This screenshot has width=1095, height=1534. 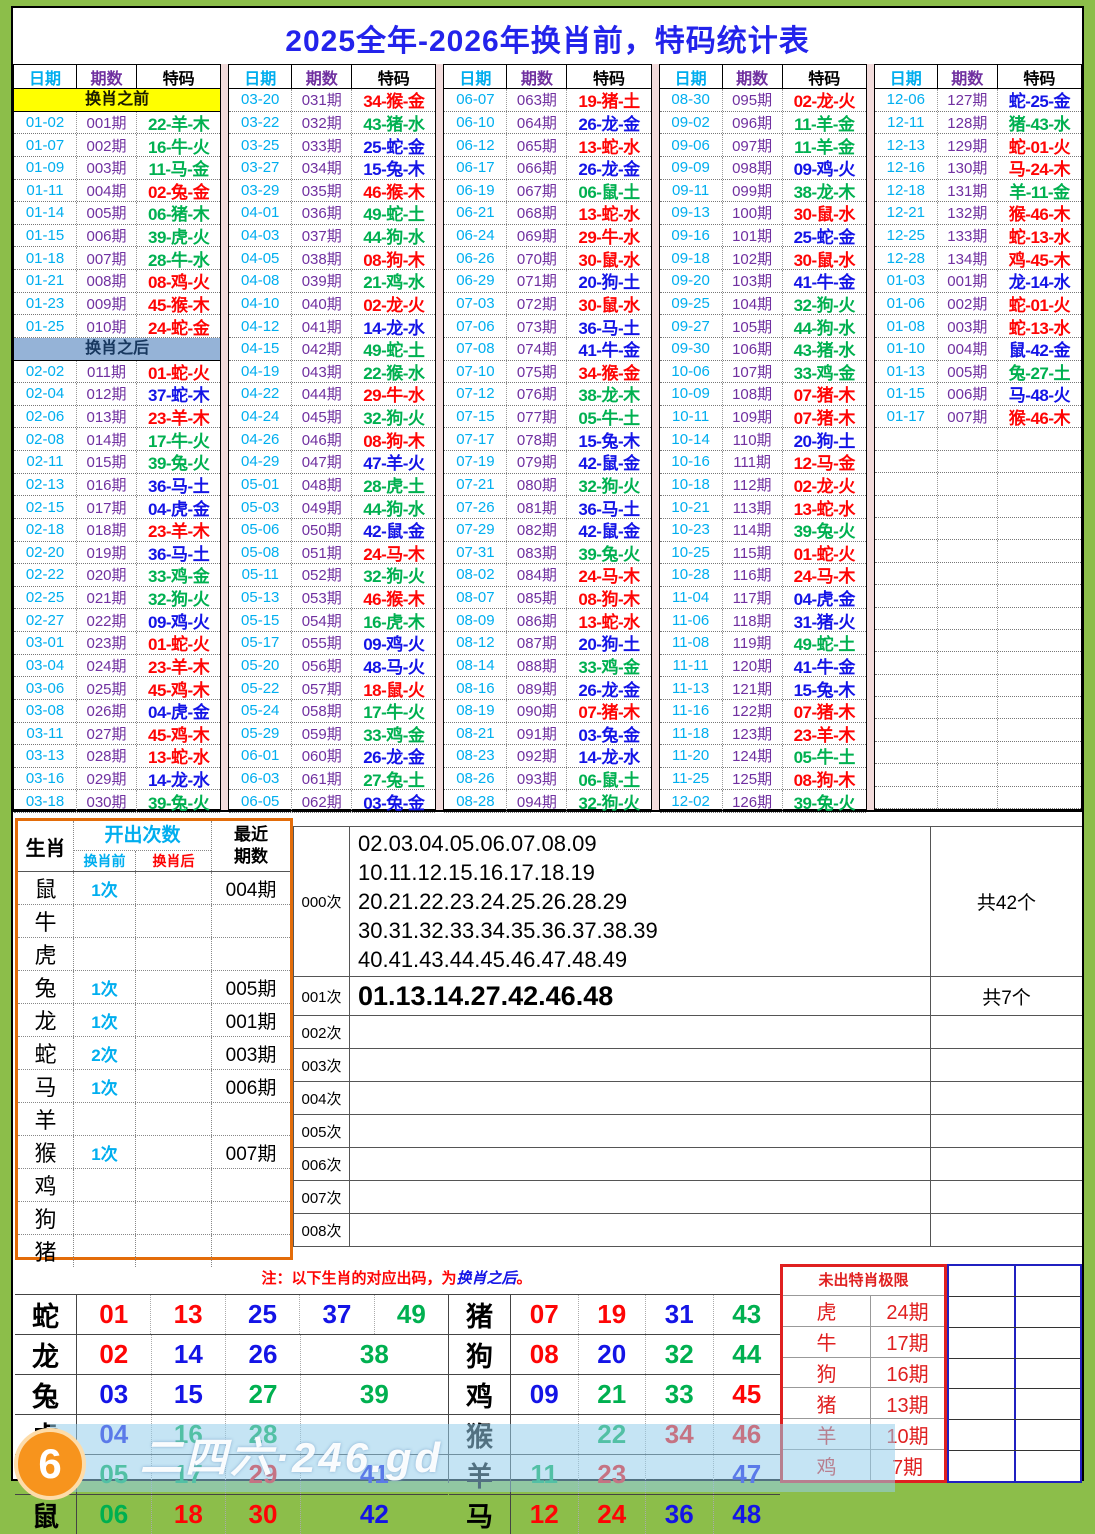 What do you see at coordinates (178, 394) in the screenshot?
I see `cell-special-code: 37-蛇-木` at bounding box center [178, 394].